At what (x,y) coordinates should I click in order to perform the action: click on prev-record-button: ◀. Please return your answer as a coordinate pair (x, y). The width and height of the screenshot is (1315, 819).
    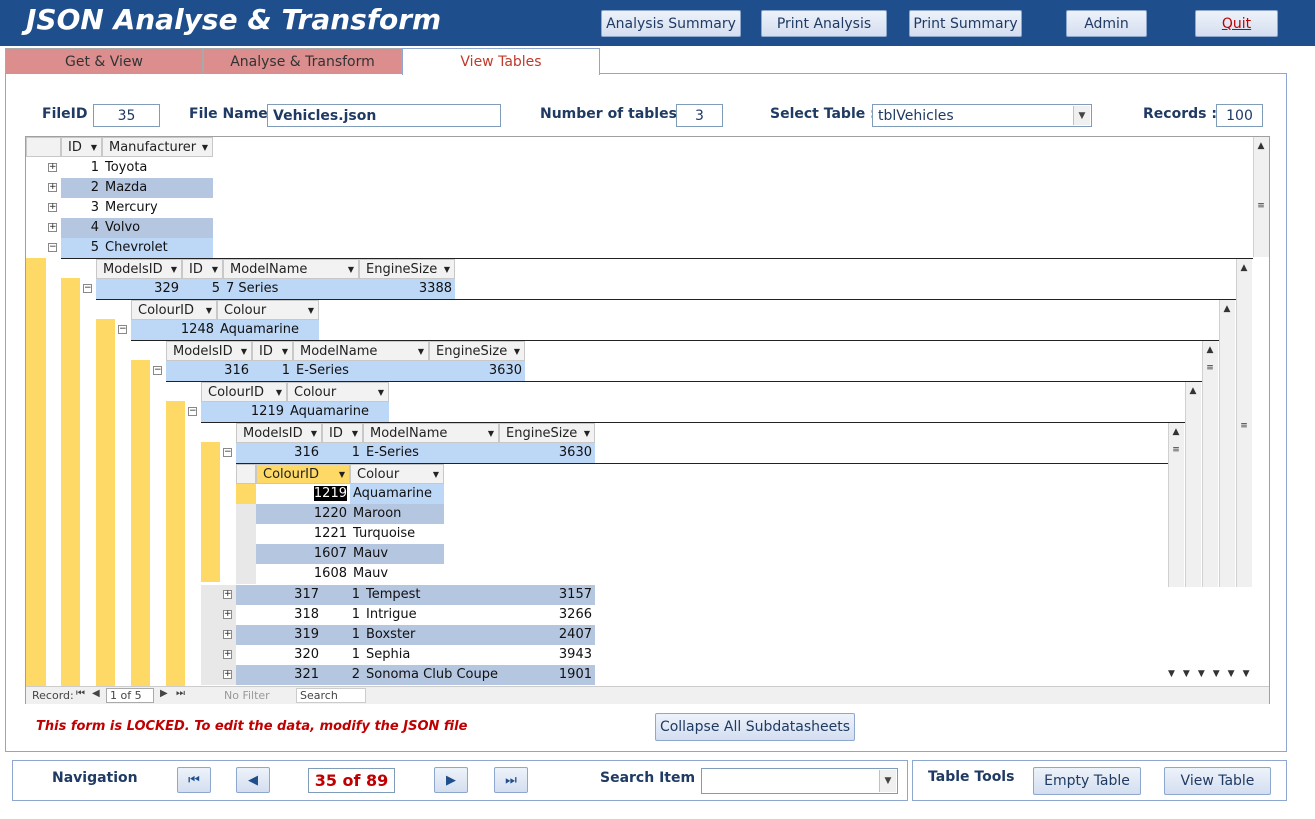
    Looking at the image, I should click on (253, 780).